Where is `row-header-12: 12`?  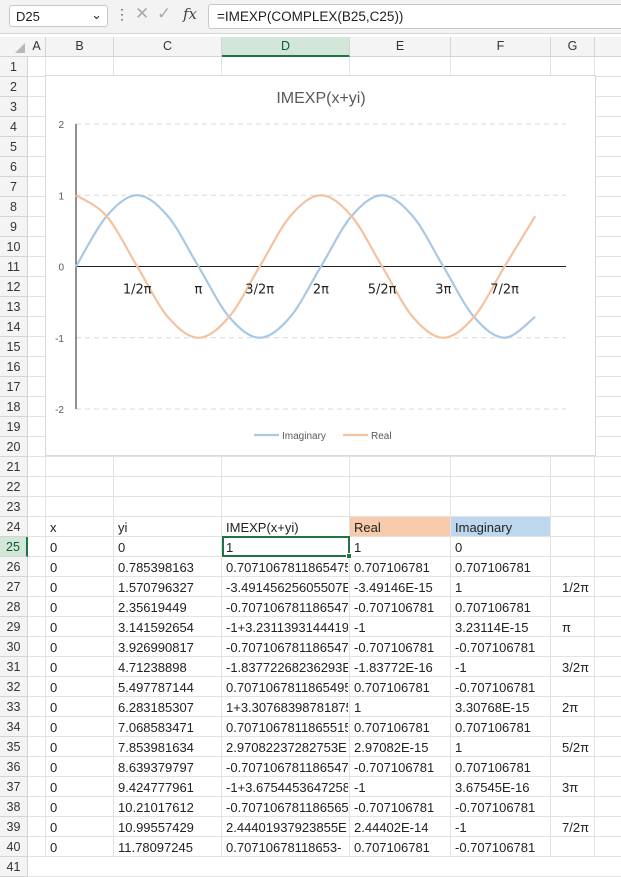
row-header-12: 12 is located at coordinates (14, 287).